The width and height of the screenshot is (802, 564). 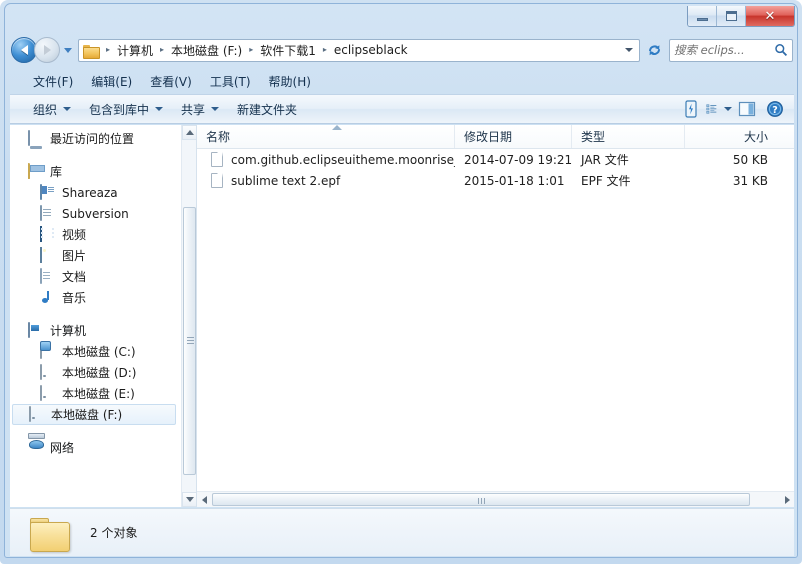 What do you see at coordinates (371, 50) in the screenshot?
I see `breadcrumb-item-current: eclipseblack` at bounding box center [371, 50].